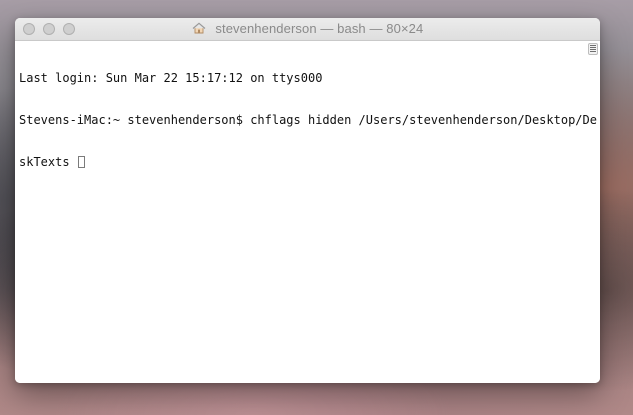  What do you see at coordinates (81, 162) in the screenshot?
I see `text-cursor` at bounding box center [81, 162].